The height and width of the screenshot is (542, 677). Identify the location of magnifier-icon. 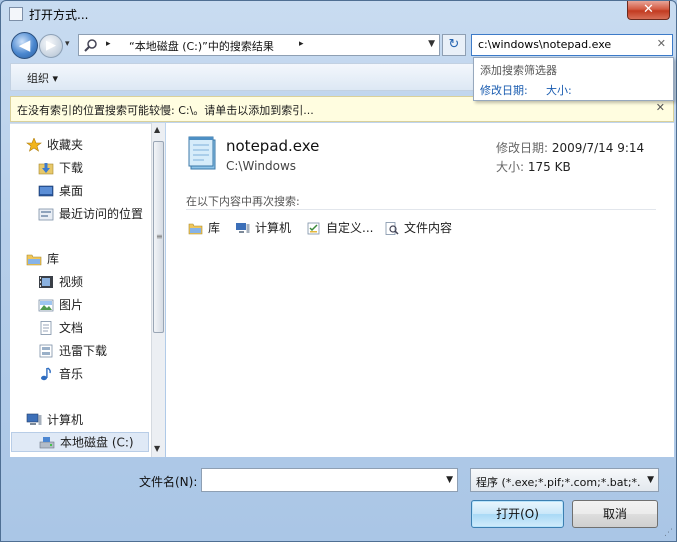
(91, 46).